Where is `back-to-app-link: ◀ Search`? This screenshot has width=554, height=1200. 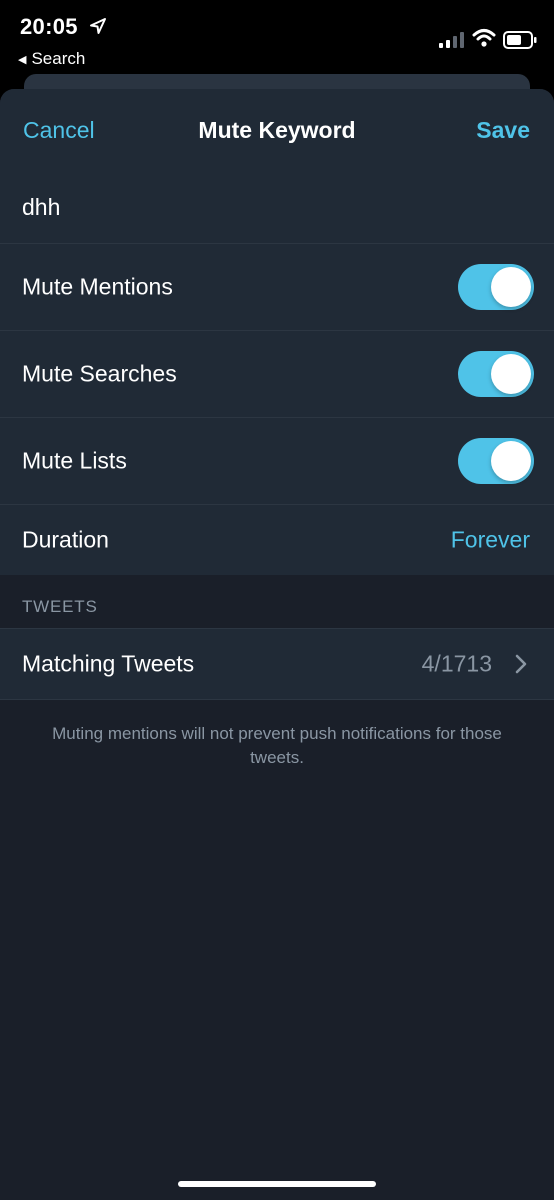
back-to-app-link: ◀ Search is located at coordinates (51, 59).